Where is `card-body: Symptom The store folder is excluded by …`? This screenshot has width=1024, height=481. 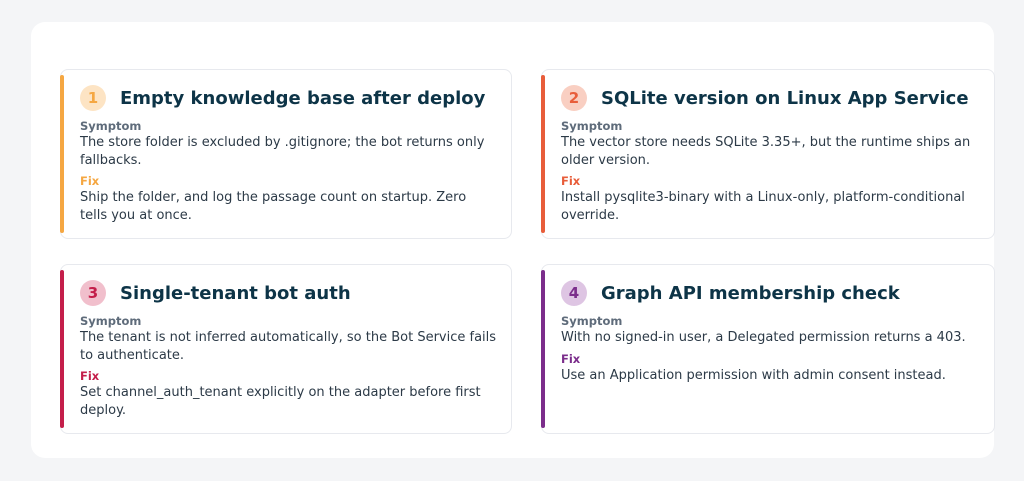 card-body: Symptom The store folder is excluded by … is located at coordinates (288, 173).